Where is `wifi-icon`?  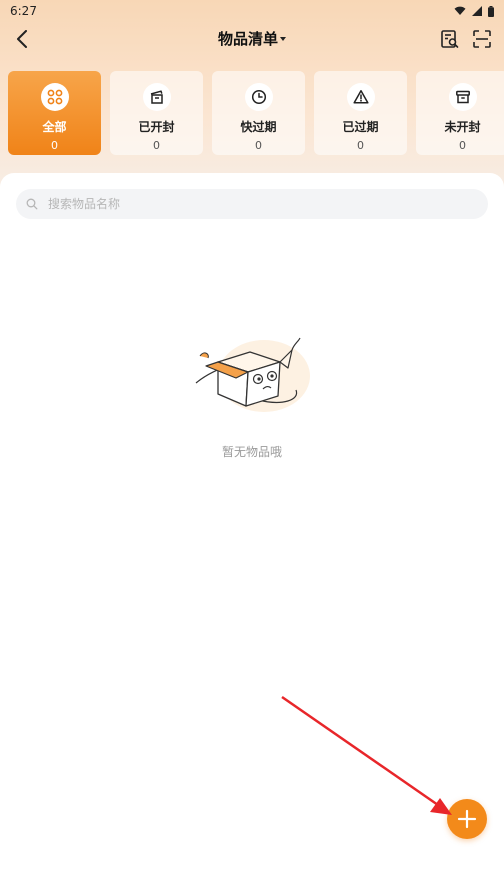 wifi-icon is located at coordinates (460, 11).